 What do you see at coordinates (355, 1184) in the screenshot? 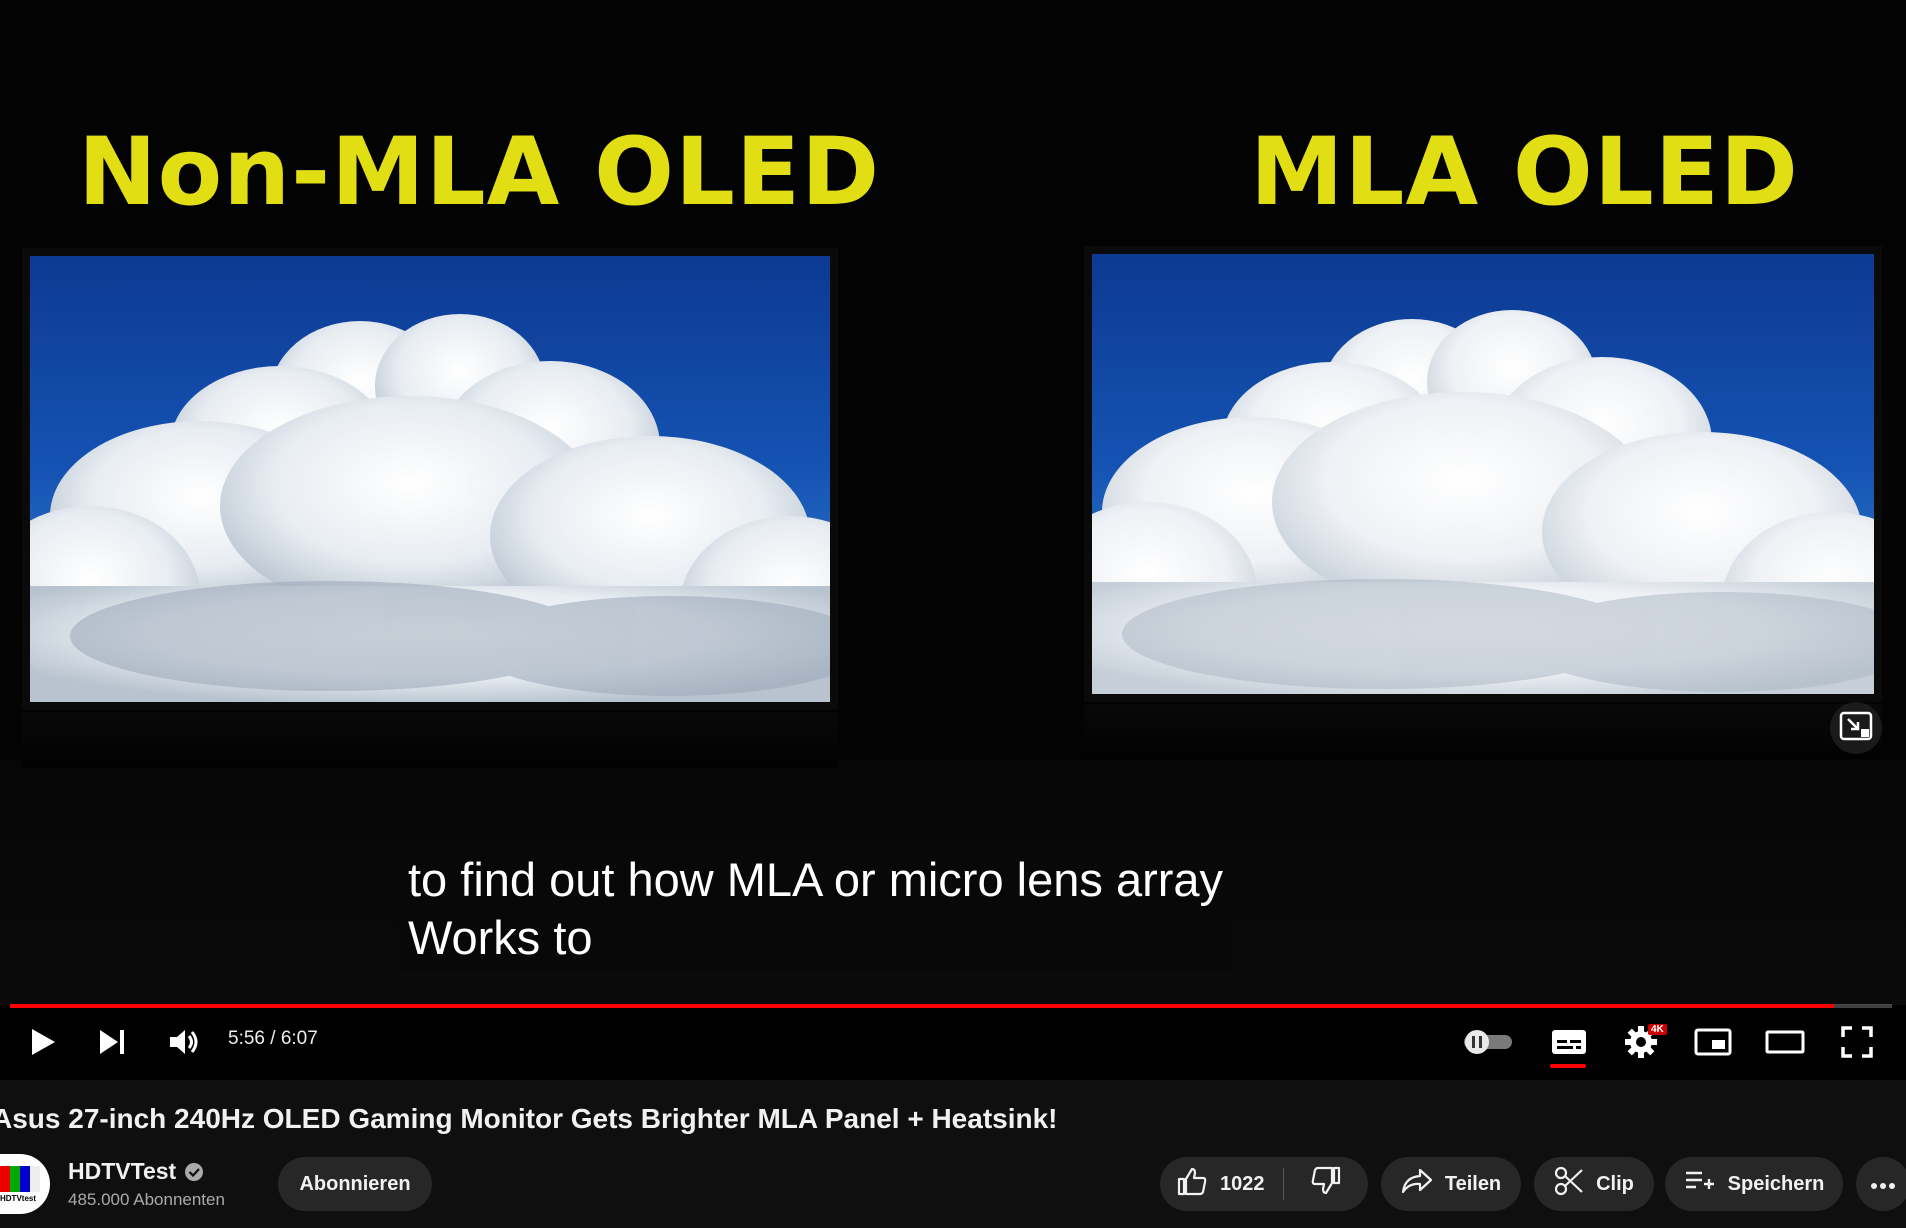
I see `subscribe-button: Abonnieren` at bounding box center [355, 1184].